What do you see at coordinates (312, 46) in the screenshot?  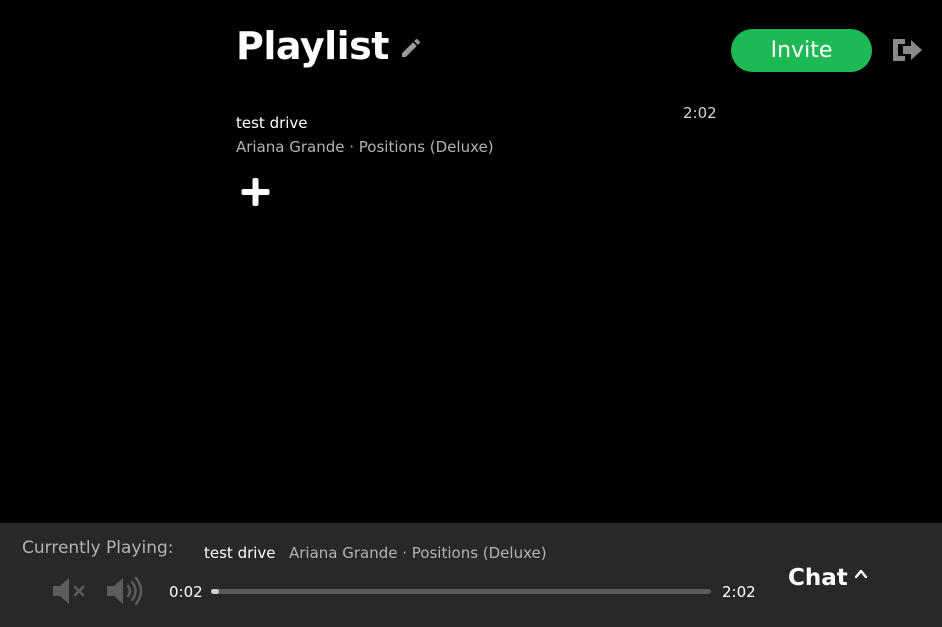 I see `page-title: Playlist` at bounding box center [312, 46].